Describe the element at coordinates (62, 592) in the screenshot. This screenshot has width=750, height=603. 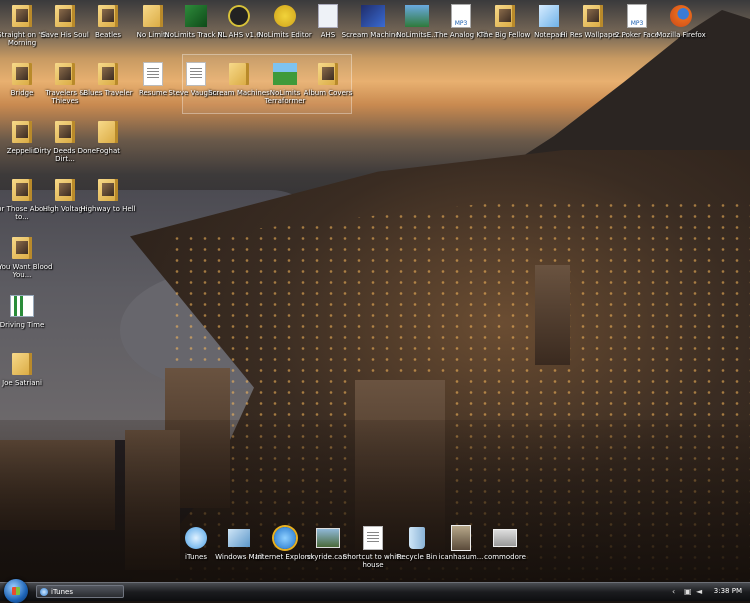
I see `taskbar-button-label: iTunes` at that location.